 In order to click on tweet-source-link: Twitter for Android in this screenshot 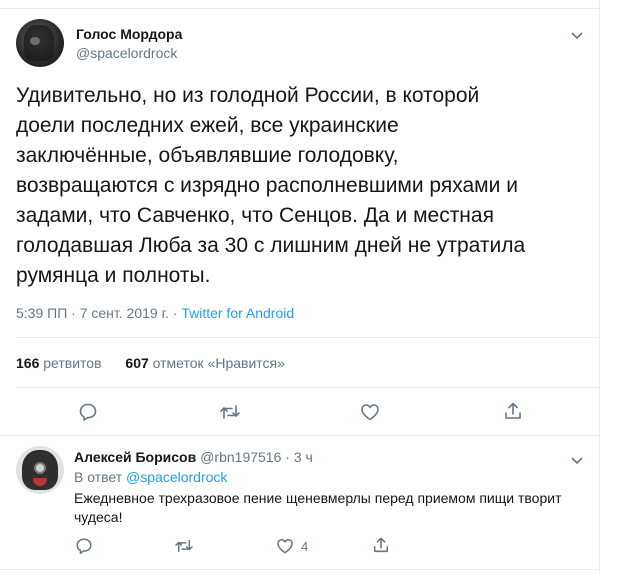, I will do `click(237, 313)`.